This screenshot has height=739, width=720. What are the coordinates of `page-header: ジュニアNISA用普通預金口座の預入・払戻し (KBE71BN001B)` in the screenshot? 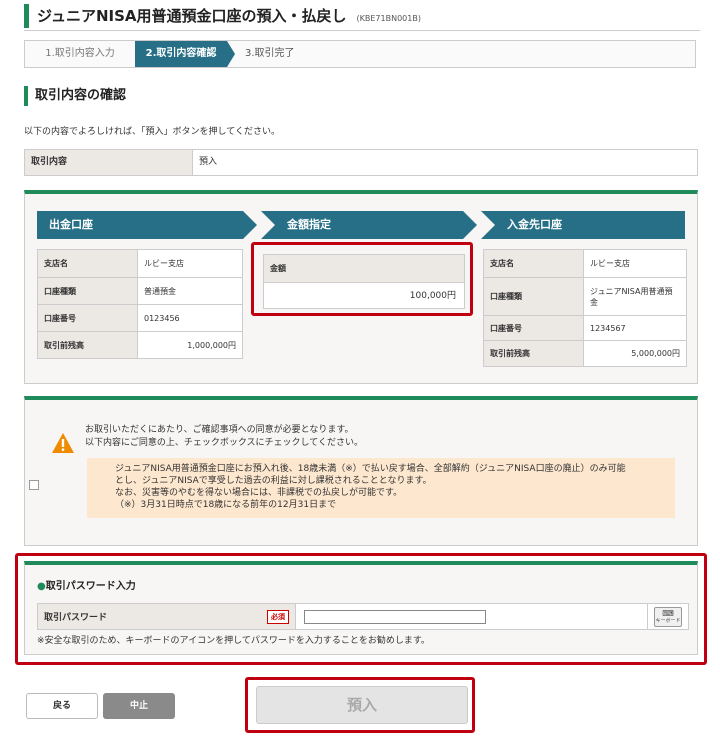 It's located at (364, 16).